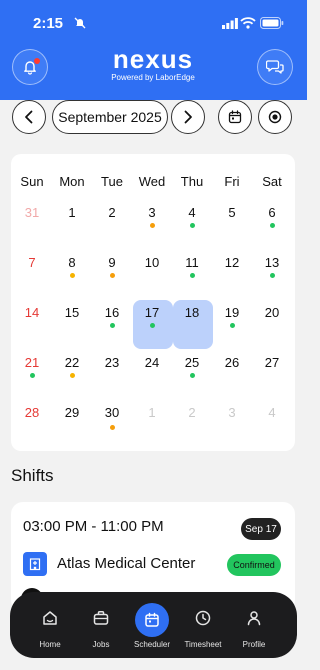  I want to click on calendar-day: 23, so click(112, 362).